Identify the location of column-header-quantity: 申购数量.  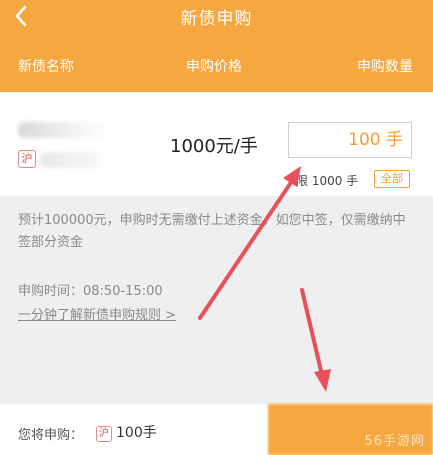
(385, 67).